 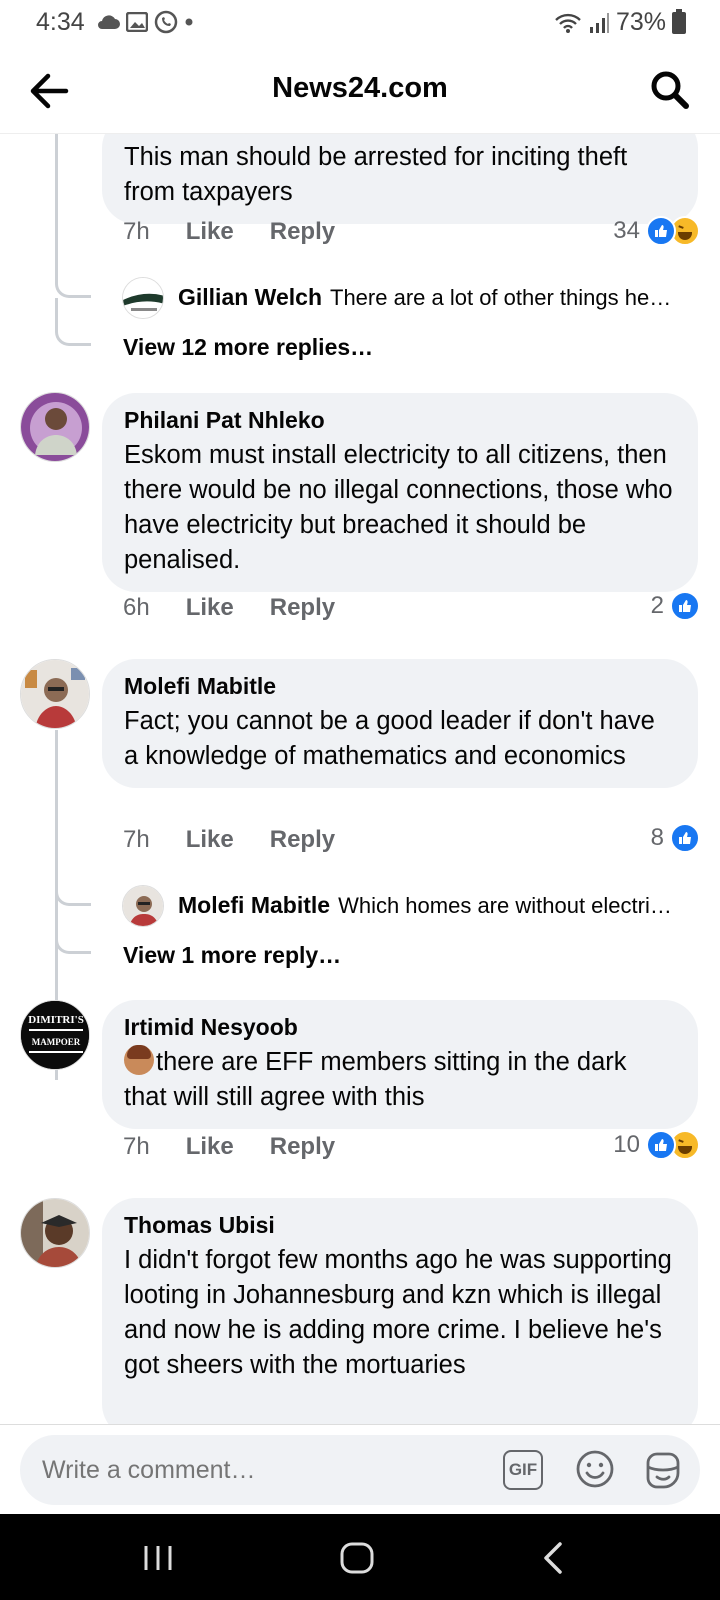 What do you see at coordinates (55, 1035) in the screenshot?
I see `avatar: DIMITRI'S MAMPOER` at bounding box center [55, 1035].